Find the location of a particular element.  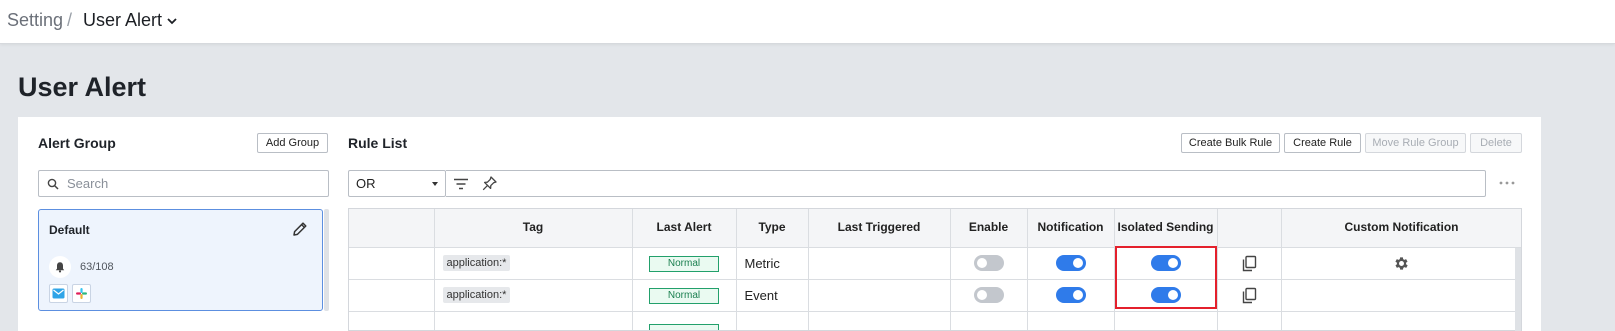

type-cell: Metric is located at coordinates (772, 263).